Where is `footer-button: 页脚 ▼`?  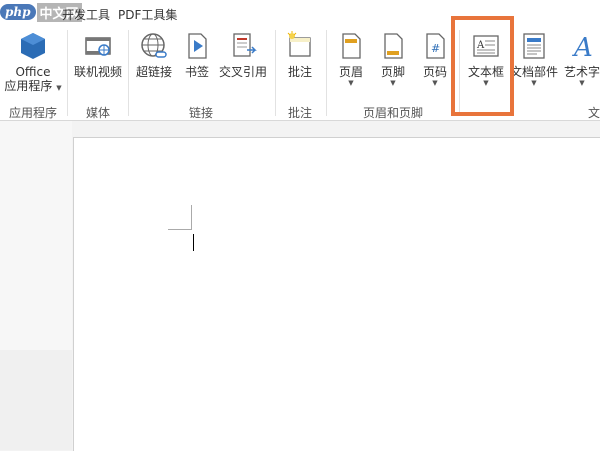
footer-button: 页脚 ▼ is located at coordinates (393, 58).